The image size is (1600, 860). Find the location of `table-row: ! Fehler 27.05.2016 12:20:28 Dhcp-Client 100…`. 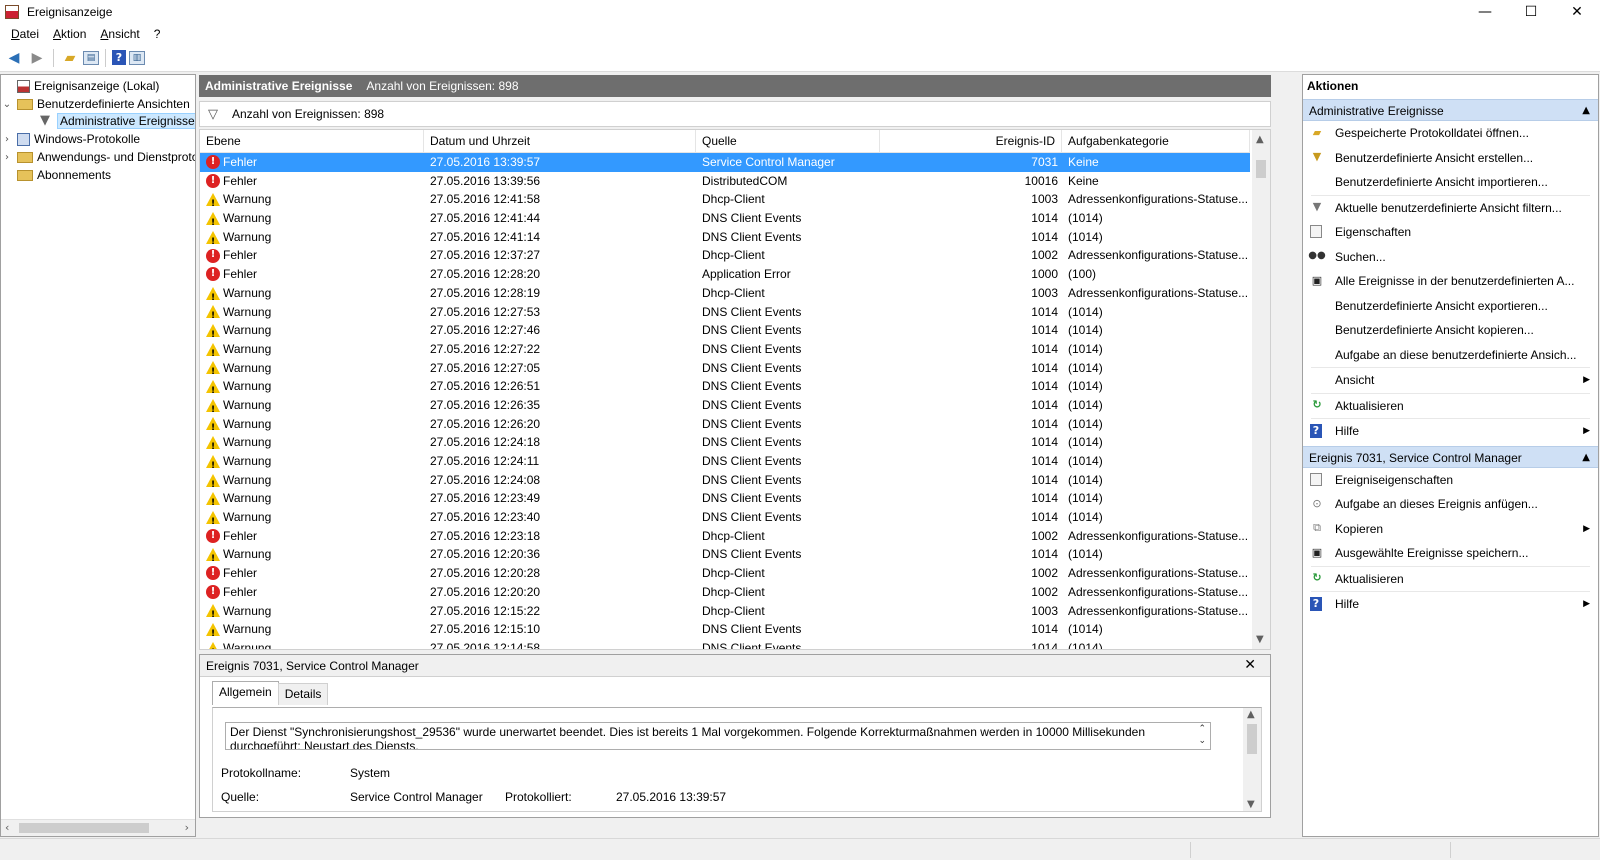

table-row: ! Fehler 27.05.2016 12:20:28 Dhcp-Client 100… is located at coordinates (725, 573).